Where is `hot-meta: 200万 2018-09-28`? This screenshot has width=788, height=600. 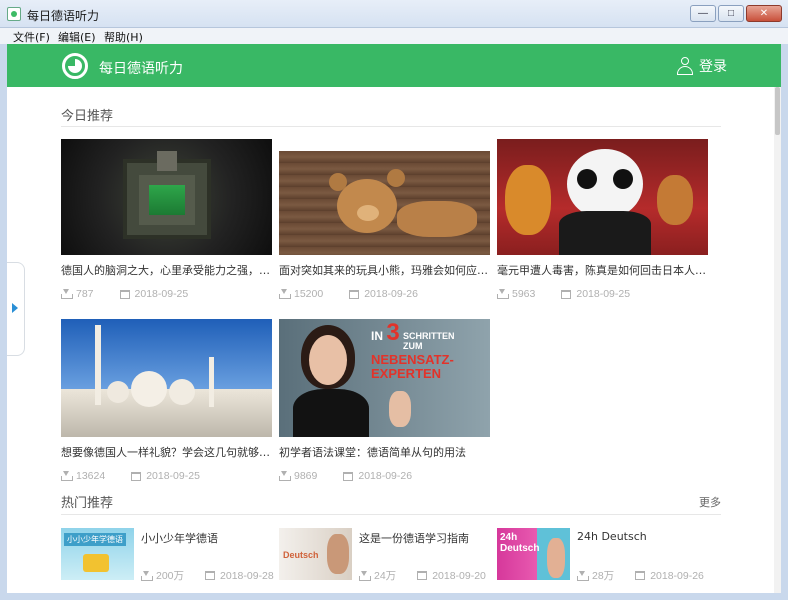
hot-meta: 200万 2018-09-28 is located at coordinates (207, 575).